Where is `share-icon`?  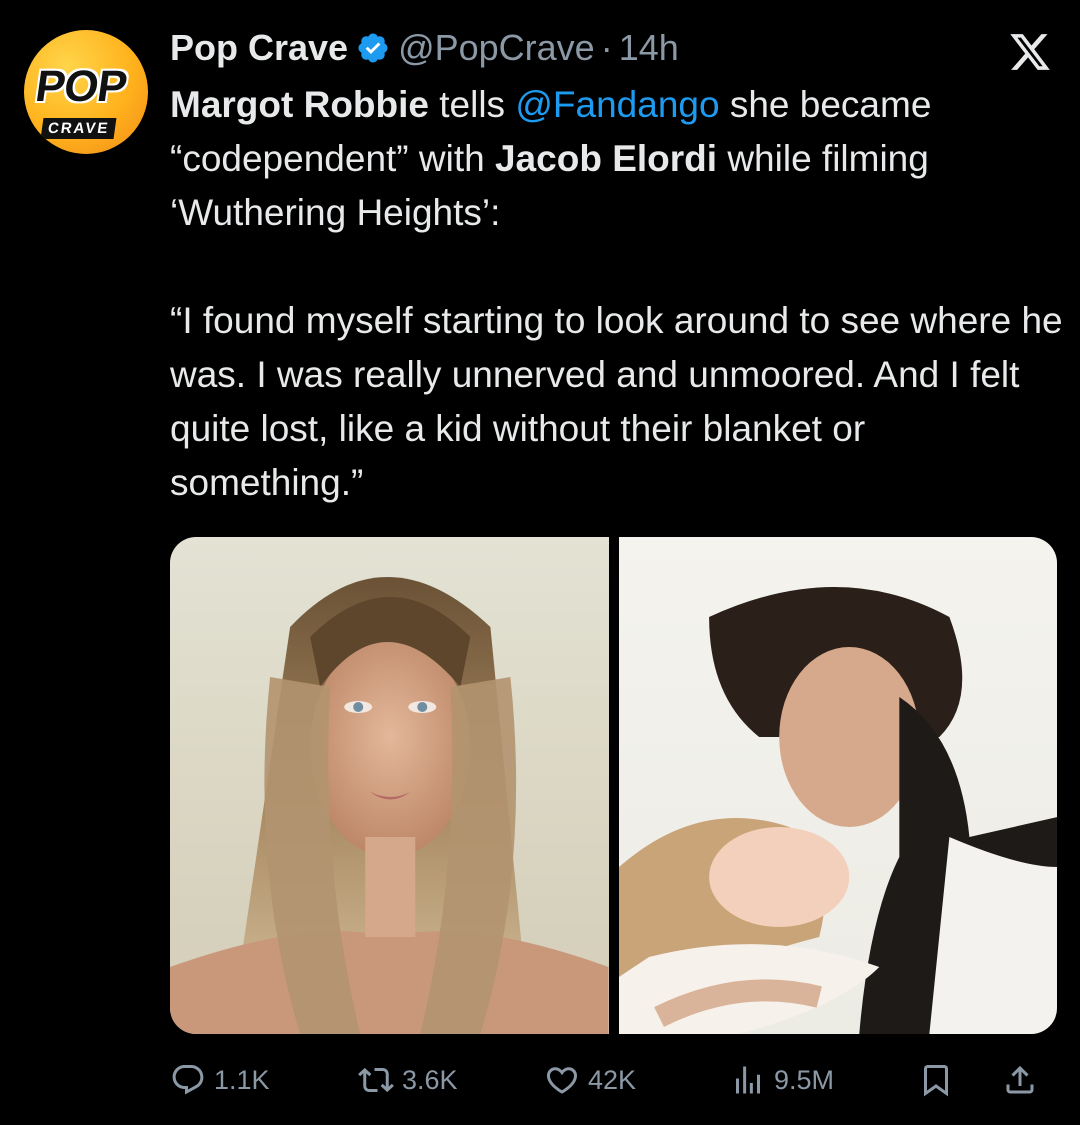 share-icon is located at coordinates (1020, 1079).